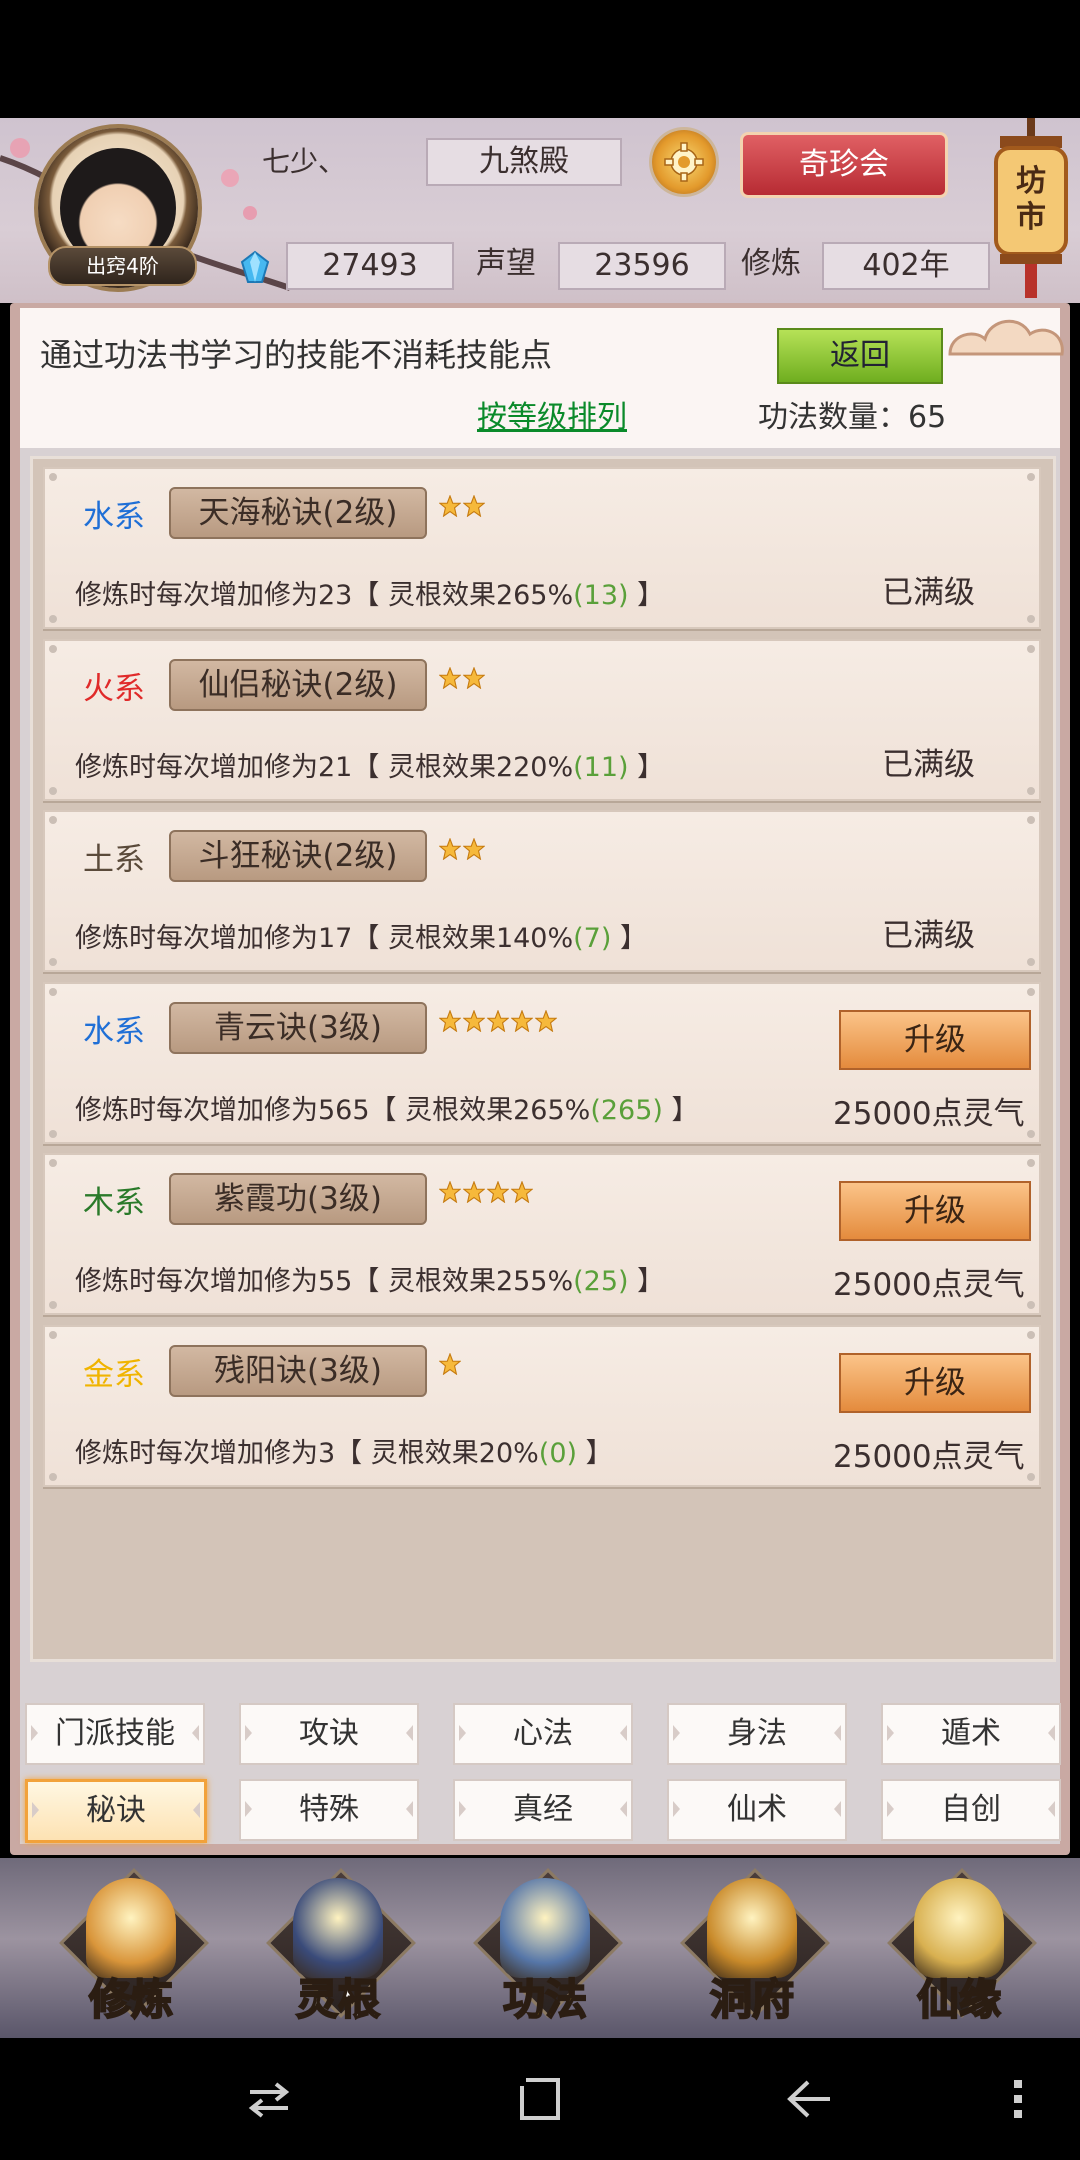 This screenshot has width=1080, height=2160. Describe the element at coordinates (543, 1734) in the screenshot. I see `category-button: 心法` at that location.